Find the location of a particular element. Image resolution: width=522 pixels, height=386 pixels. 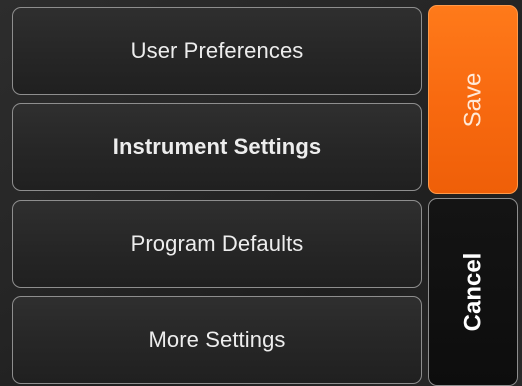

instrument-settings-label: Instrument Settings is located at coordinates (217, 146).